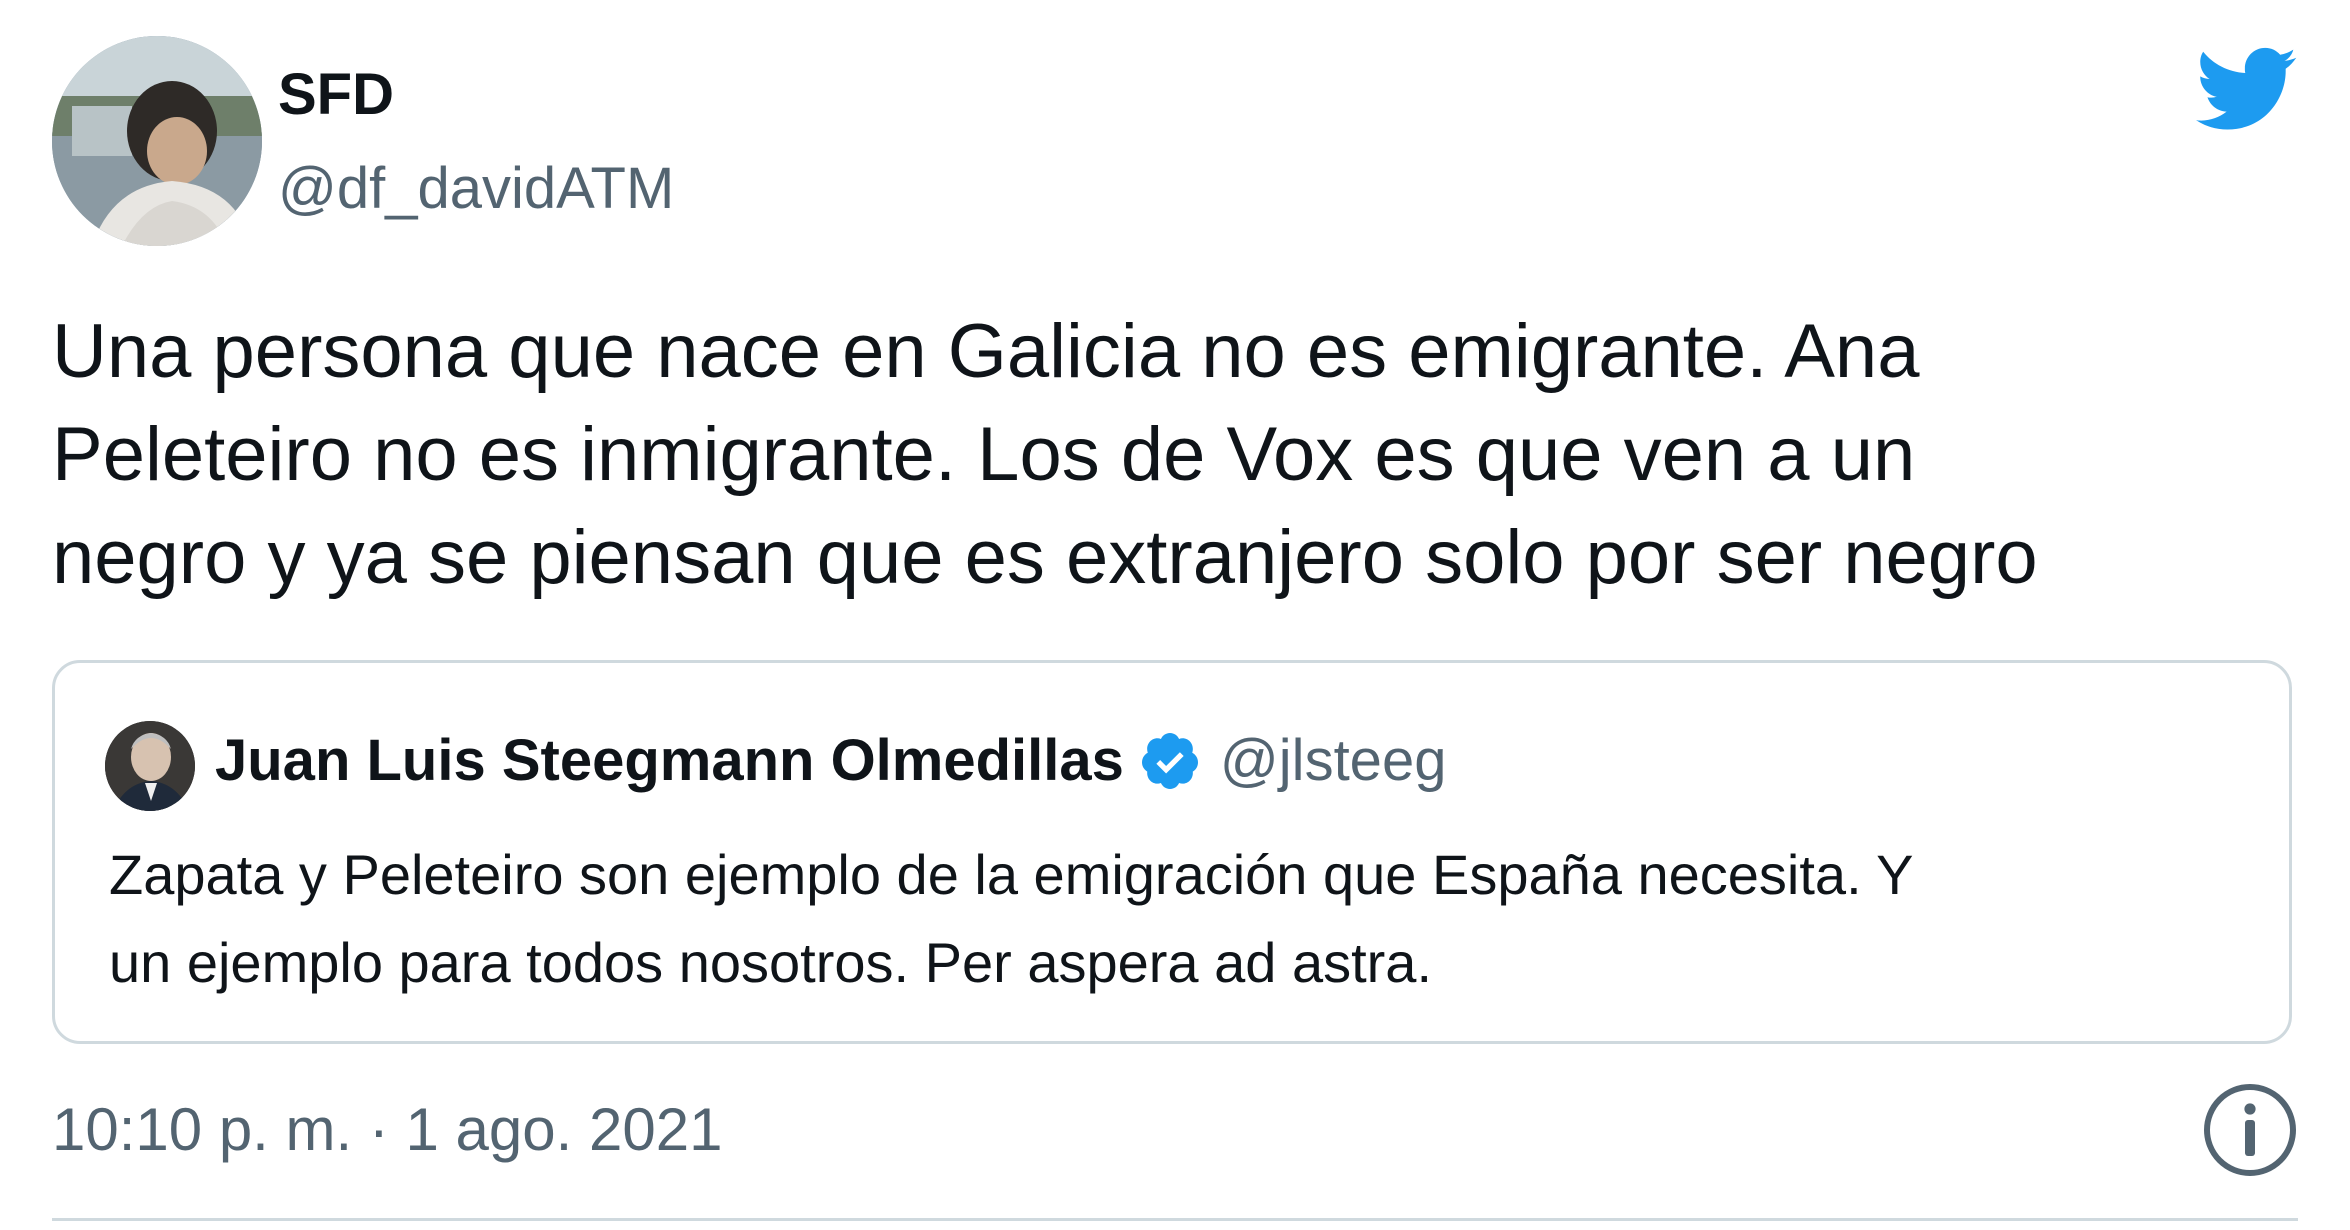 The height and width of the screenshot is (1230, 2350). Describe the element at coordinates (1333, 761) in the screenshot. I see `quoted-author-handle: @jlsteeg` at that location.